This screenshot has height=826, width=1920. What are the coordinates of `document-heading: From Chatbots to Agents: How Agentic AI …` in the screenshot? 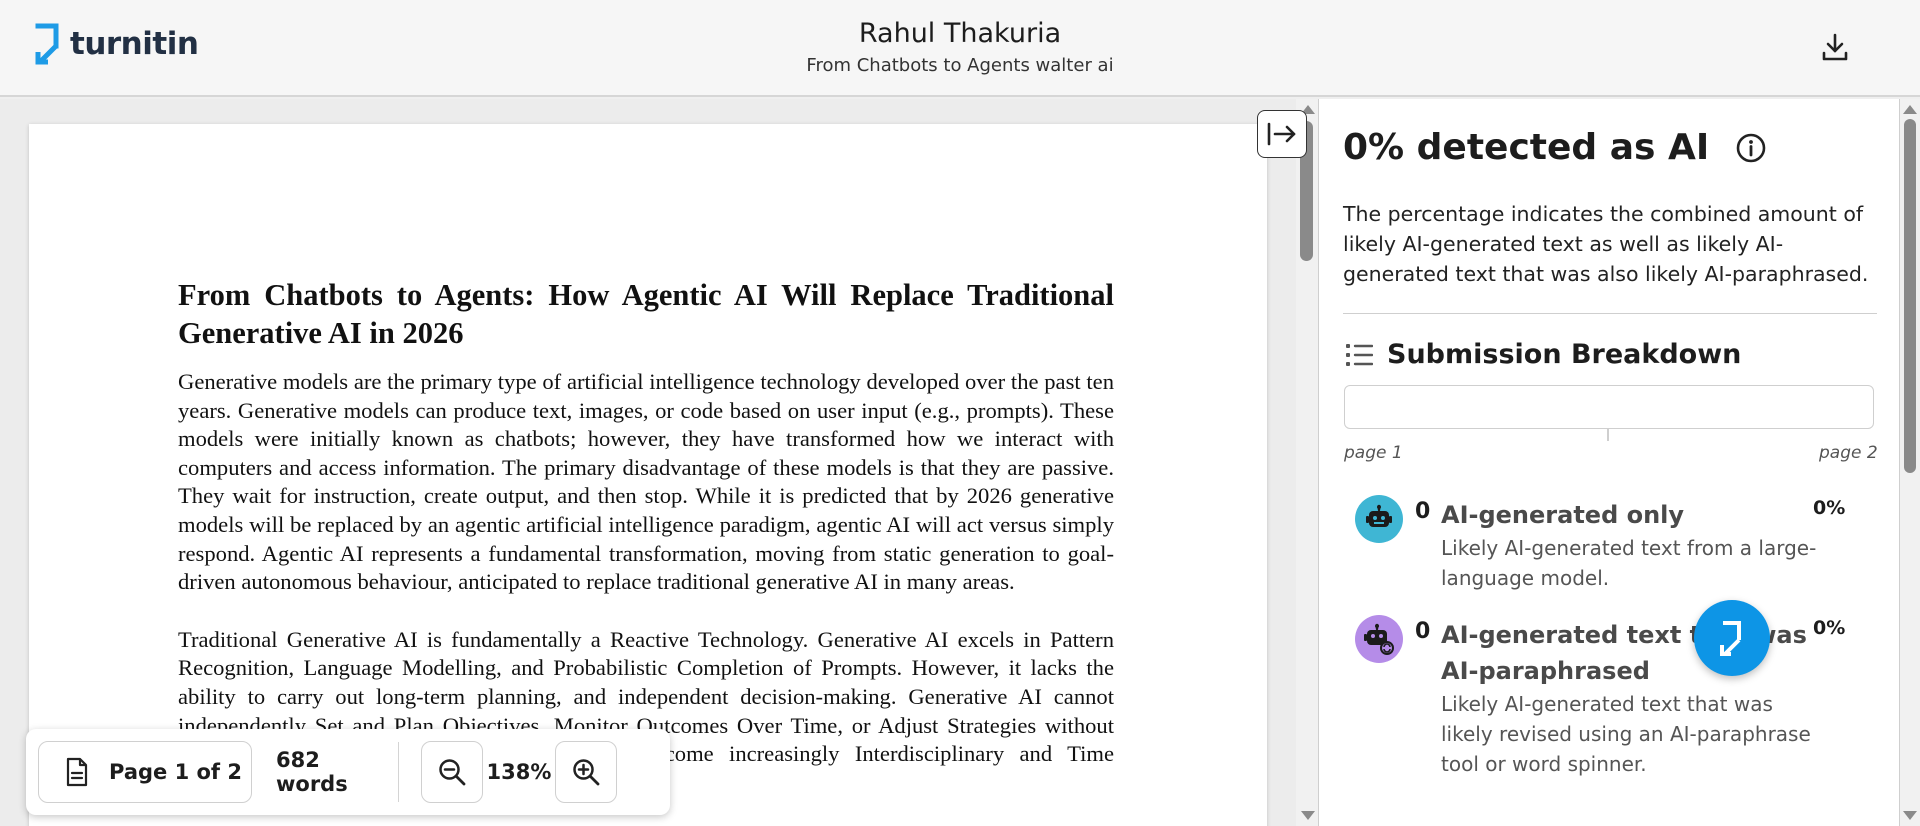 It's located at (646, 314).